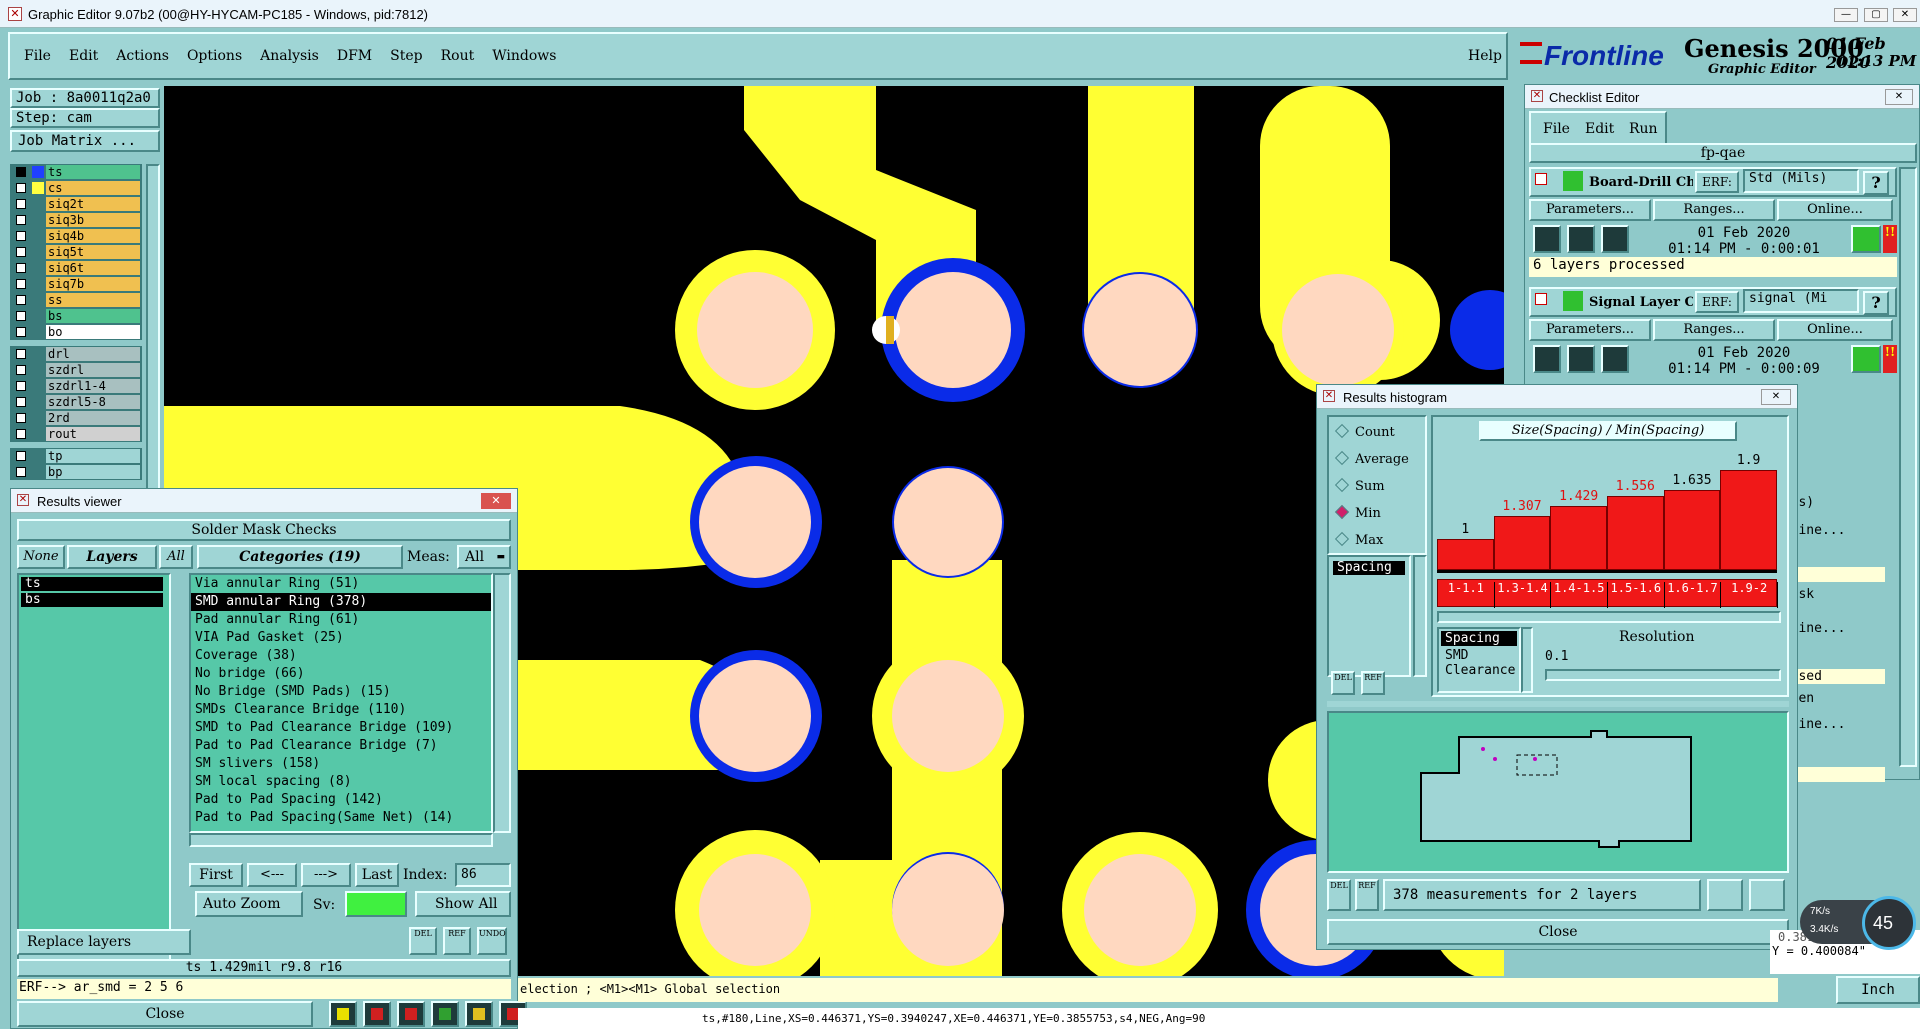 The width and height of the screenshot is (1920, 1029). What do you see at coordinates (406, 56) in the screenshot?
I see `menu-step: Step` at bounding box center [406, 56].